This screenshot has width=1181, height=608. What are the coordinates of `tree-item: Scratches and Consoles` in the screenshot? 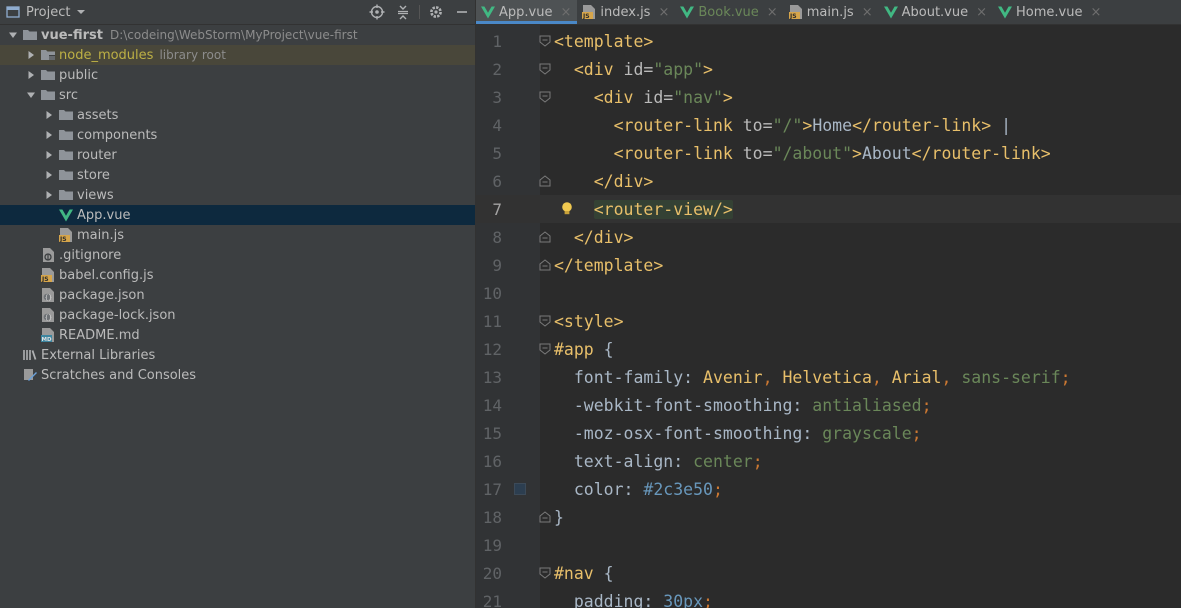 It's located at (237, 375).